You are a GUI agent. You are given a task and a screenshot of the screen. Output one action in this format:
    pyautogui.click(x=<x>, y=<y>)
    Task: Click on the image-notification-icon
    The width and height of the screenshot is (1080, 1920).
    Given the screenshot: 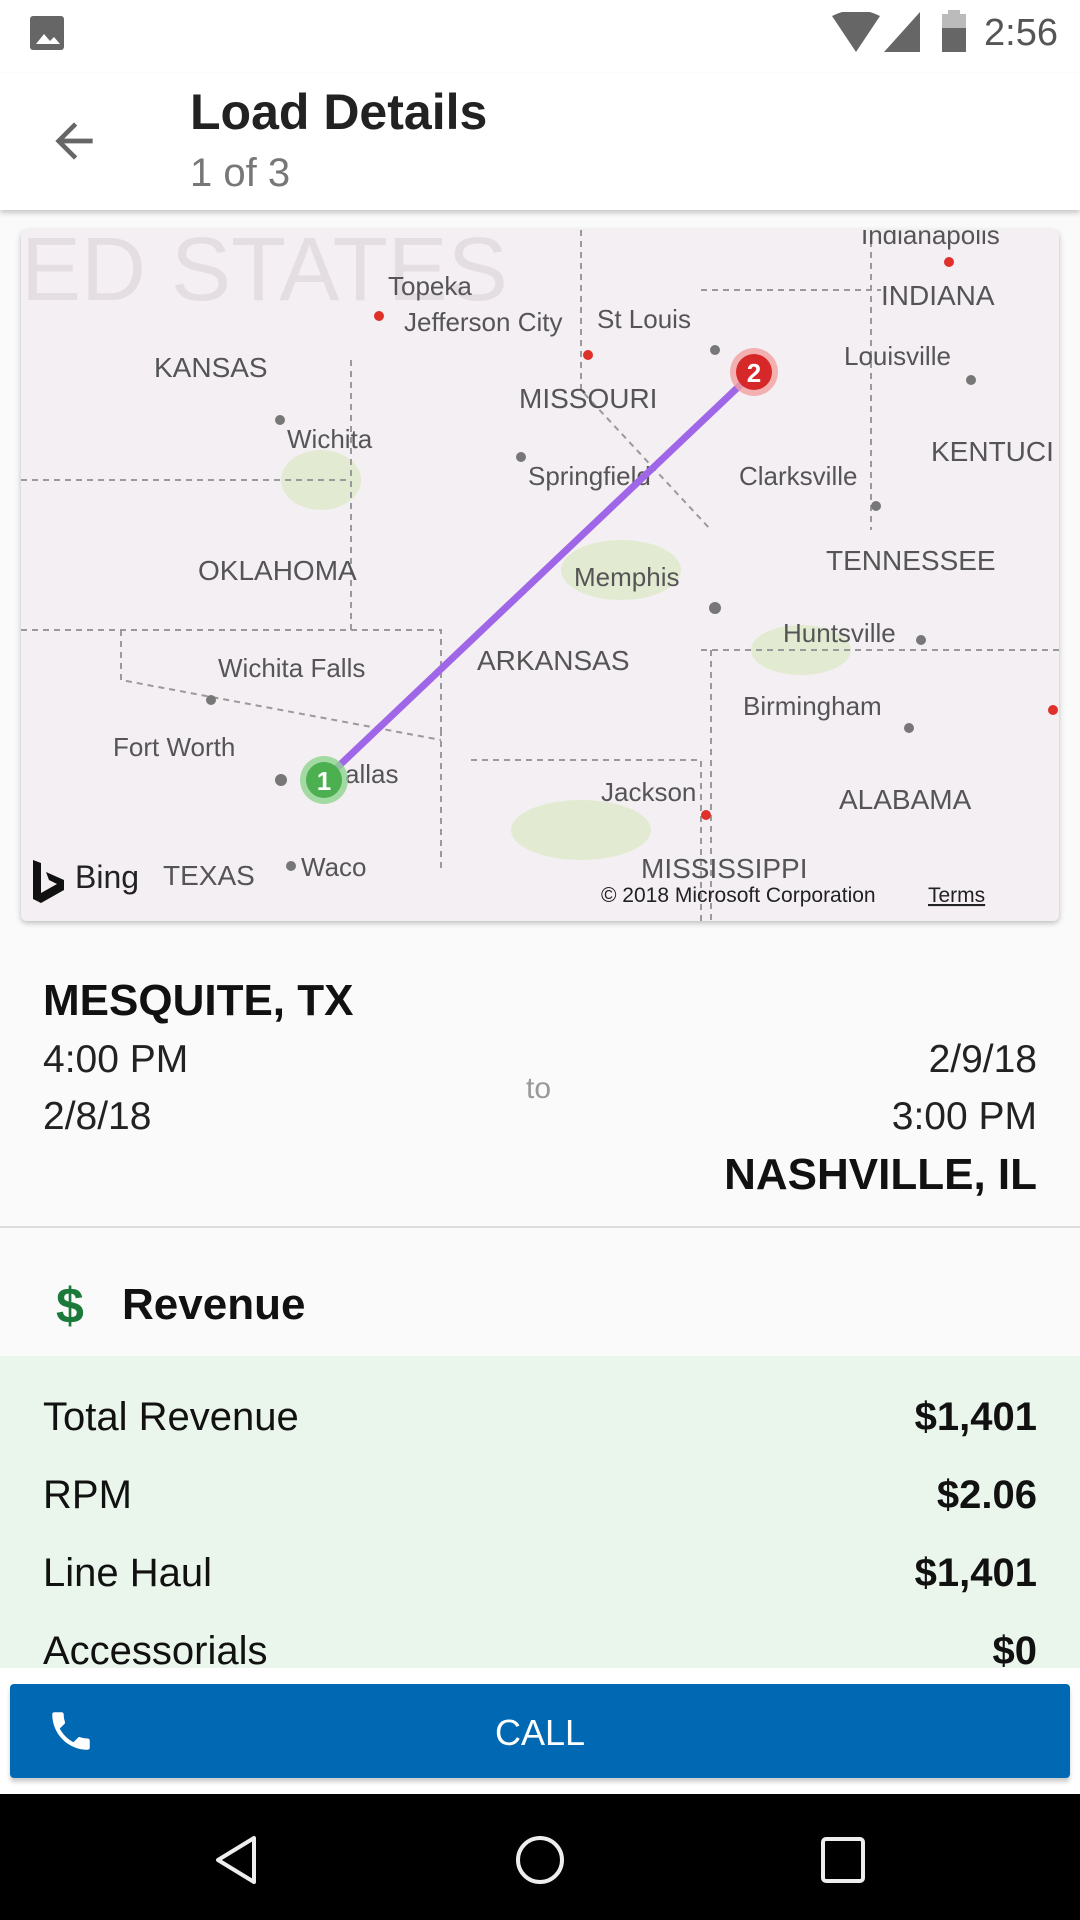 What is the action you would take?
    pyautogui.click(x=47, y=33)
    